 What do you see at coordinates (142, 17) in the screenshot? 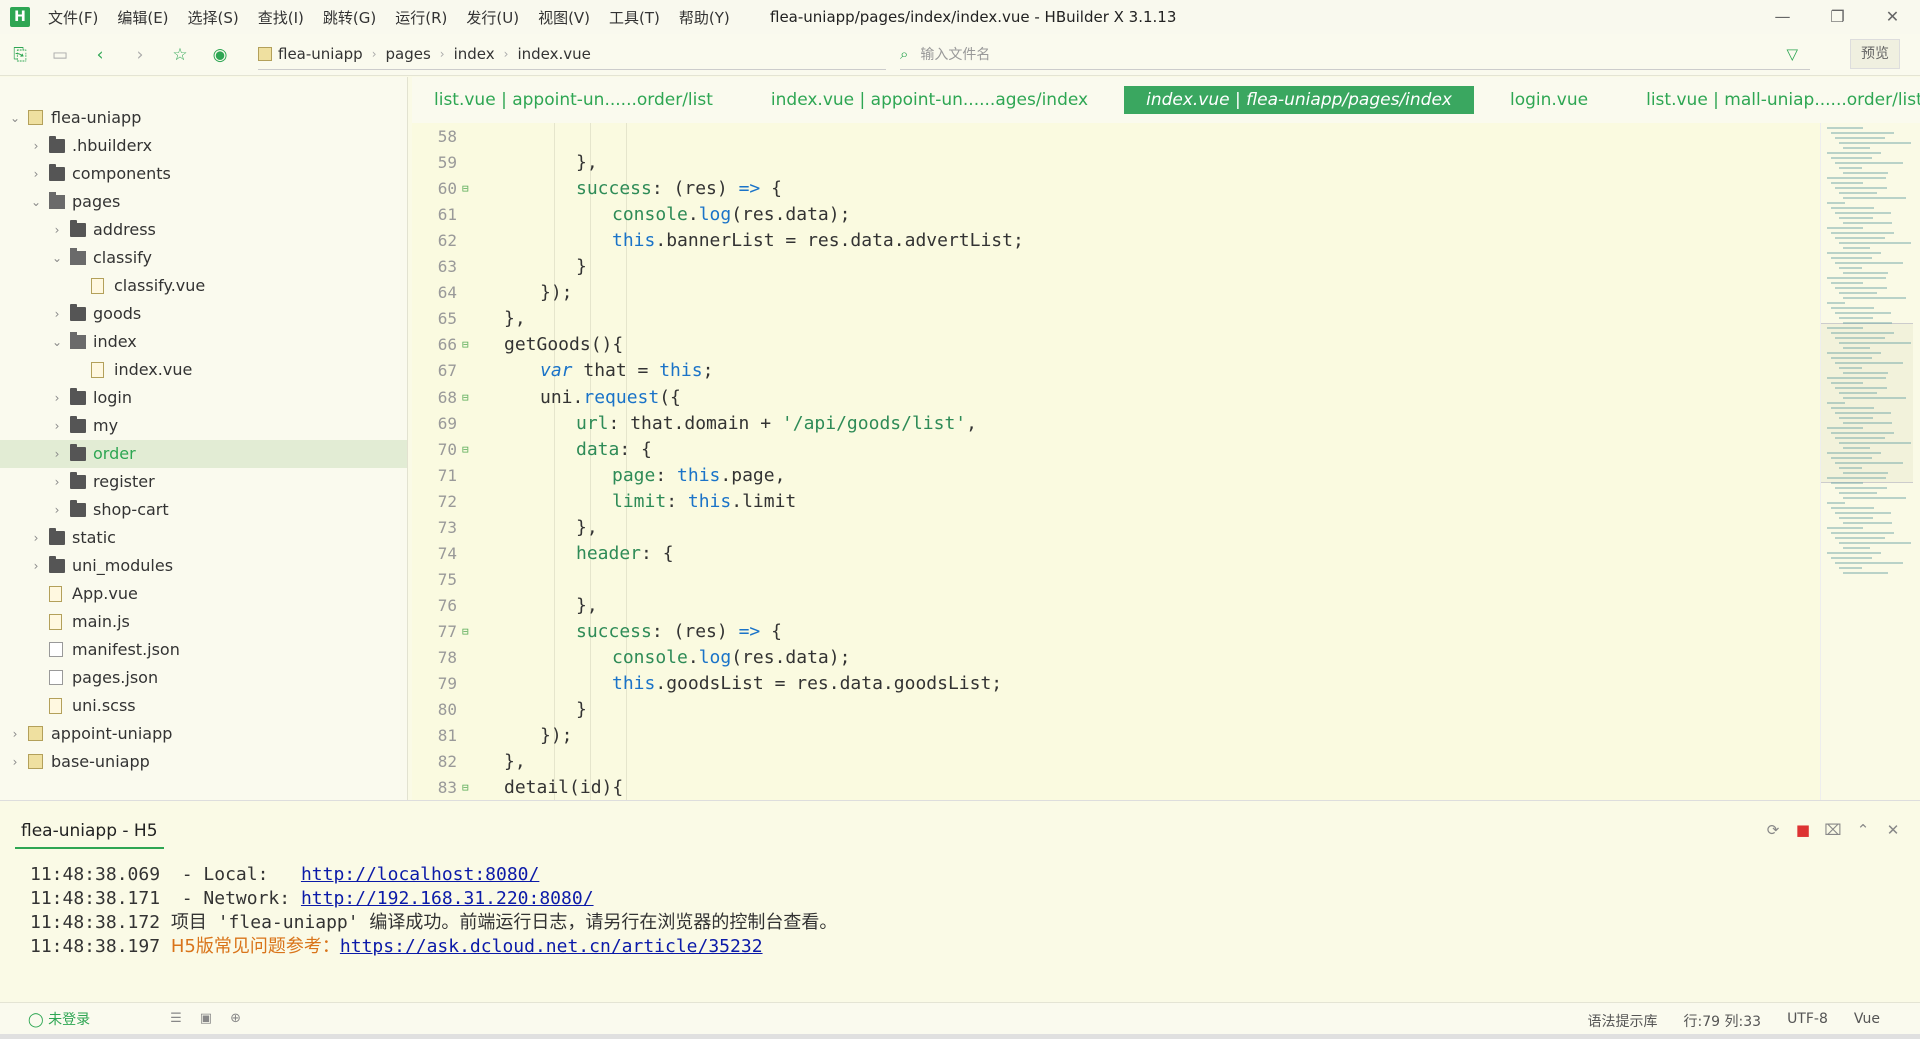
I see `menu-item: 编辑(E)` at bounding box center [142, 17].